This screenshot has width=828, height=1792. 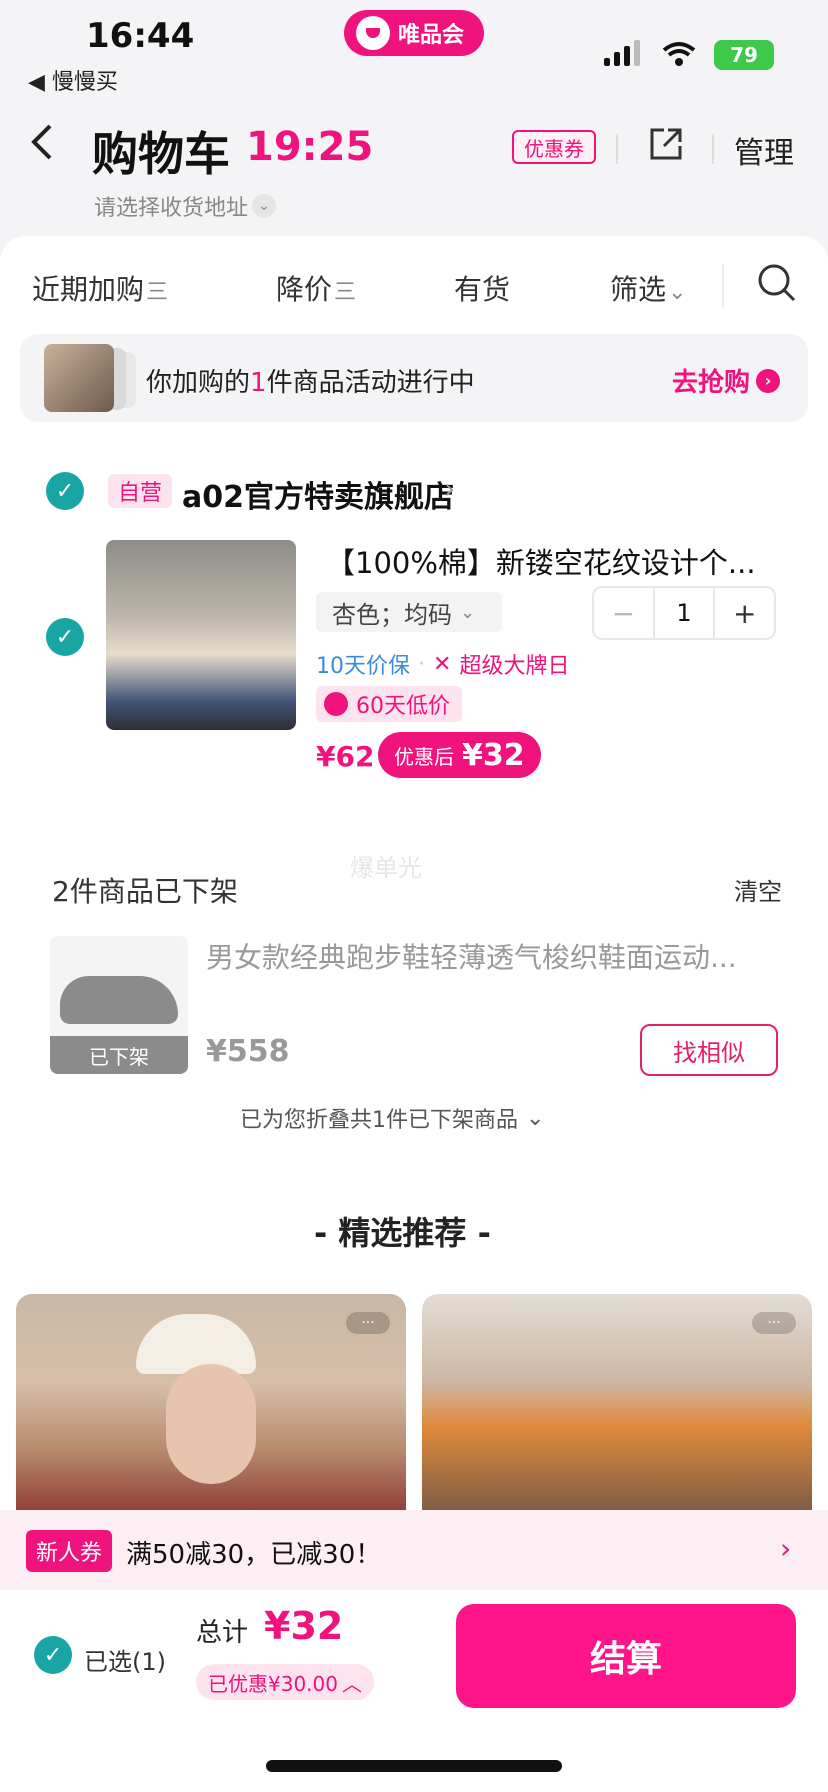 What do you see at coordinates (482, 288) in the screenshot?
I see `tab-in-stock: 有货` at bounding box center [482, 288].